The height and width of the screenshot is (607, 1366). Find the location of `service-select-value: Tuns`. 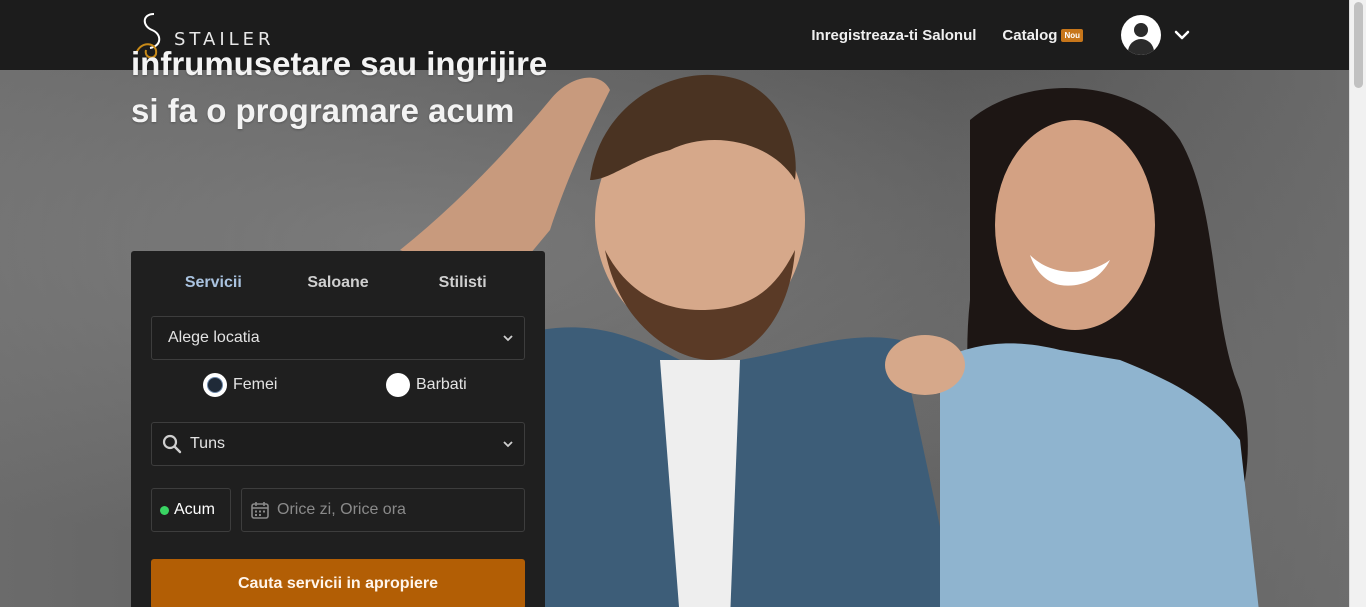

service-select-value: Tuns is located at coordinates (207, 443).